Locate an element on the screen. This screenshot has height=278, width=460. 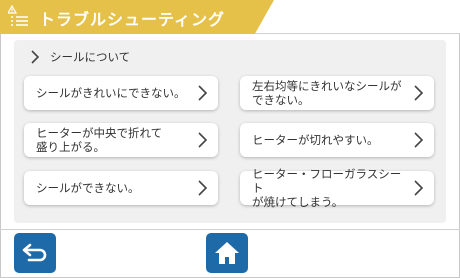
issue-label: ヒーターが切れやすい。 is located at coordinates (315, 140).